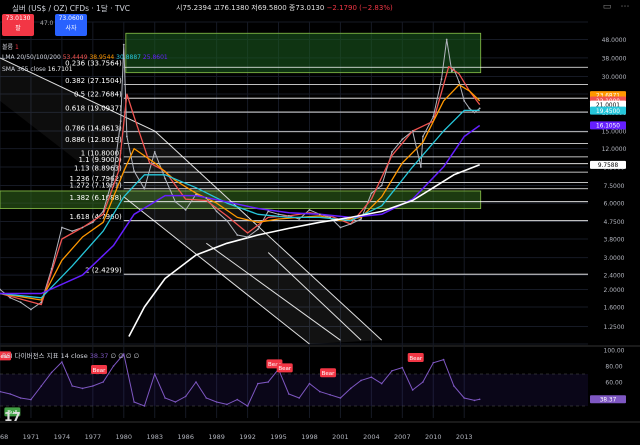  I want to click on ma-value-20: 53.4449, so click(75, 57).